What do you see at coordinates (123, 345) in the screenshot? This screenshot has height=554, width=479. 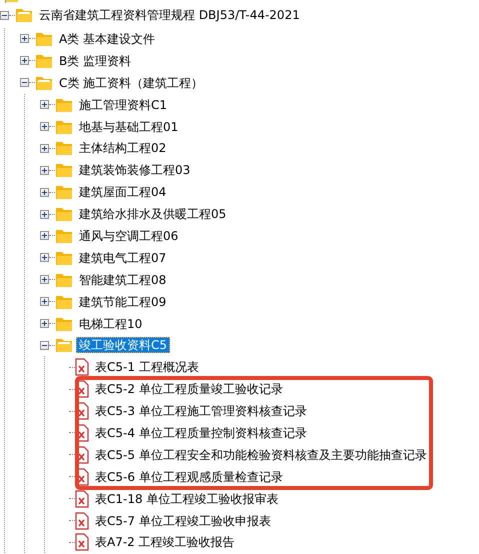 I see `tree-item: 竣工验收资料C5` at bounding box center [123, 345].